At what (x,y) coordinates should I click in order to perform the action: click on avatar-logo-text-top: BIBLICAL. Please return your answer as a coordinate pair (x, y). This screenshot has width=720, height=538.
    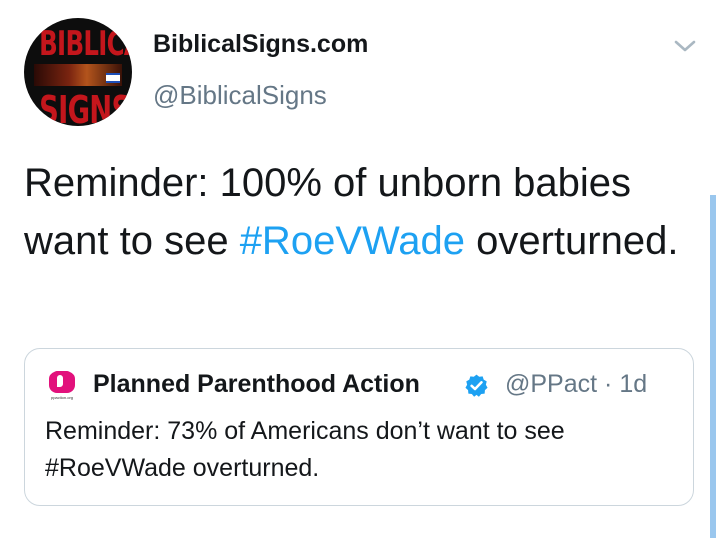
    Looking at the image, I should click on (85, 44).